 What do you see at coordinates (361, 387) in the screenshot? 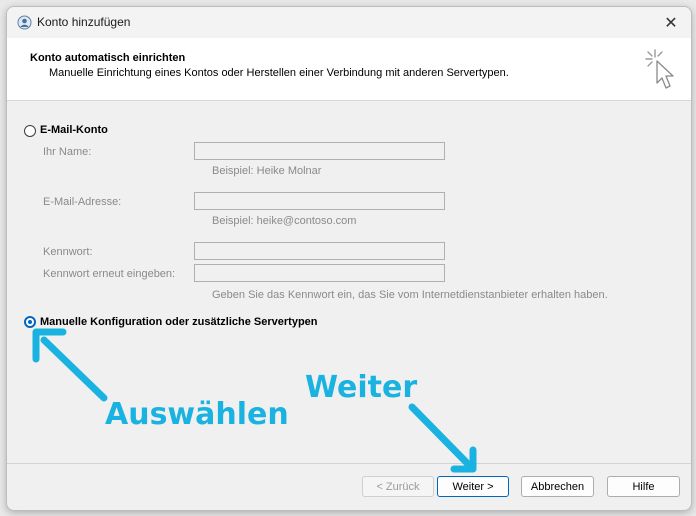
I see `next-annotation: Weiter` at bounding box center [361, 387].